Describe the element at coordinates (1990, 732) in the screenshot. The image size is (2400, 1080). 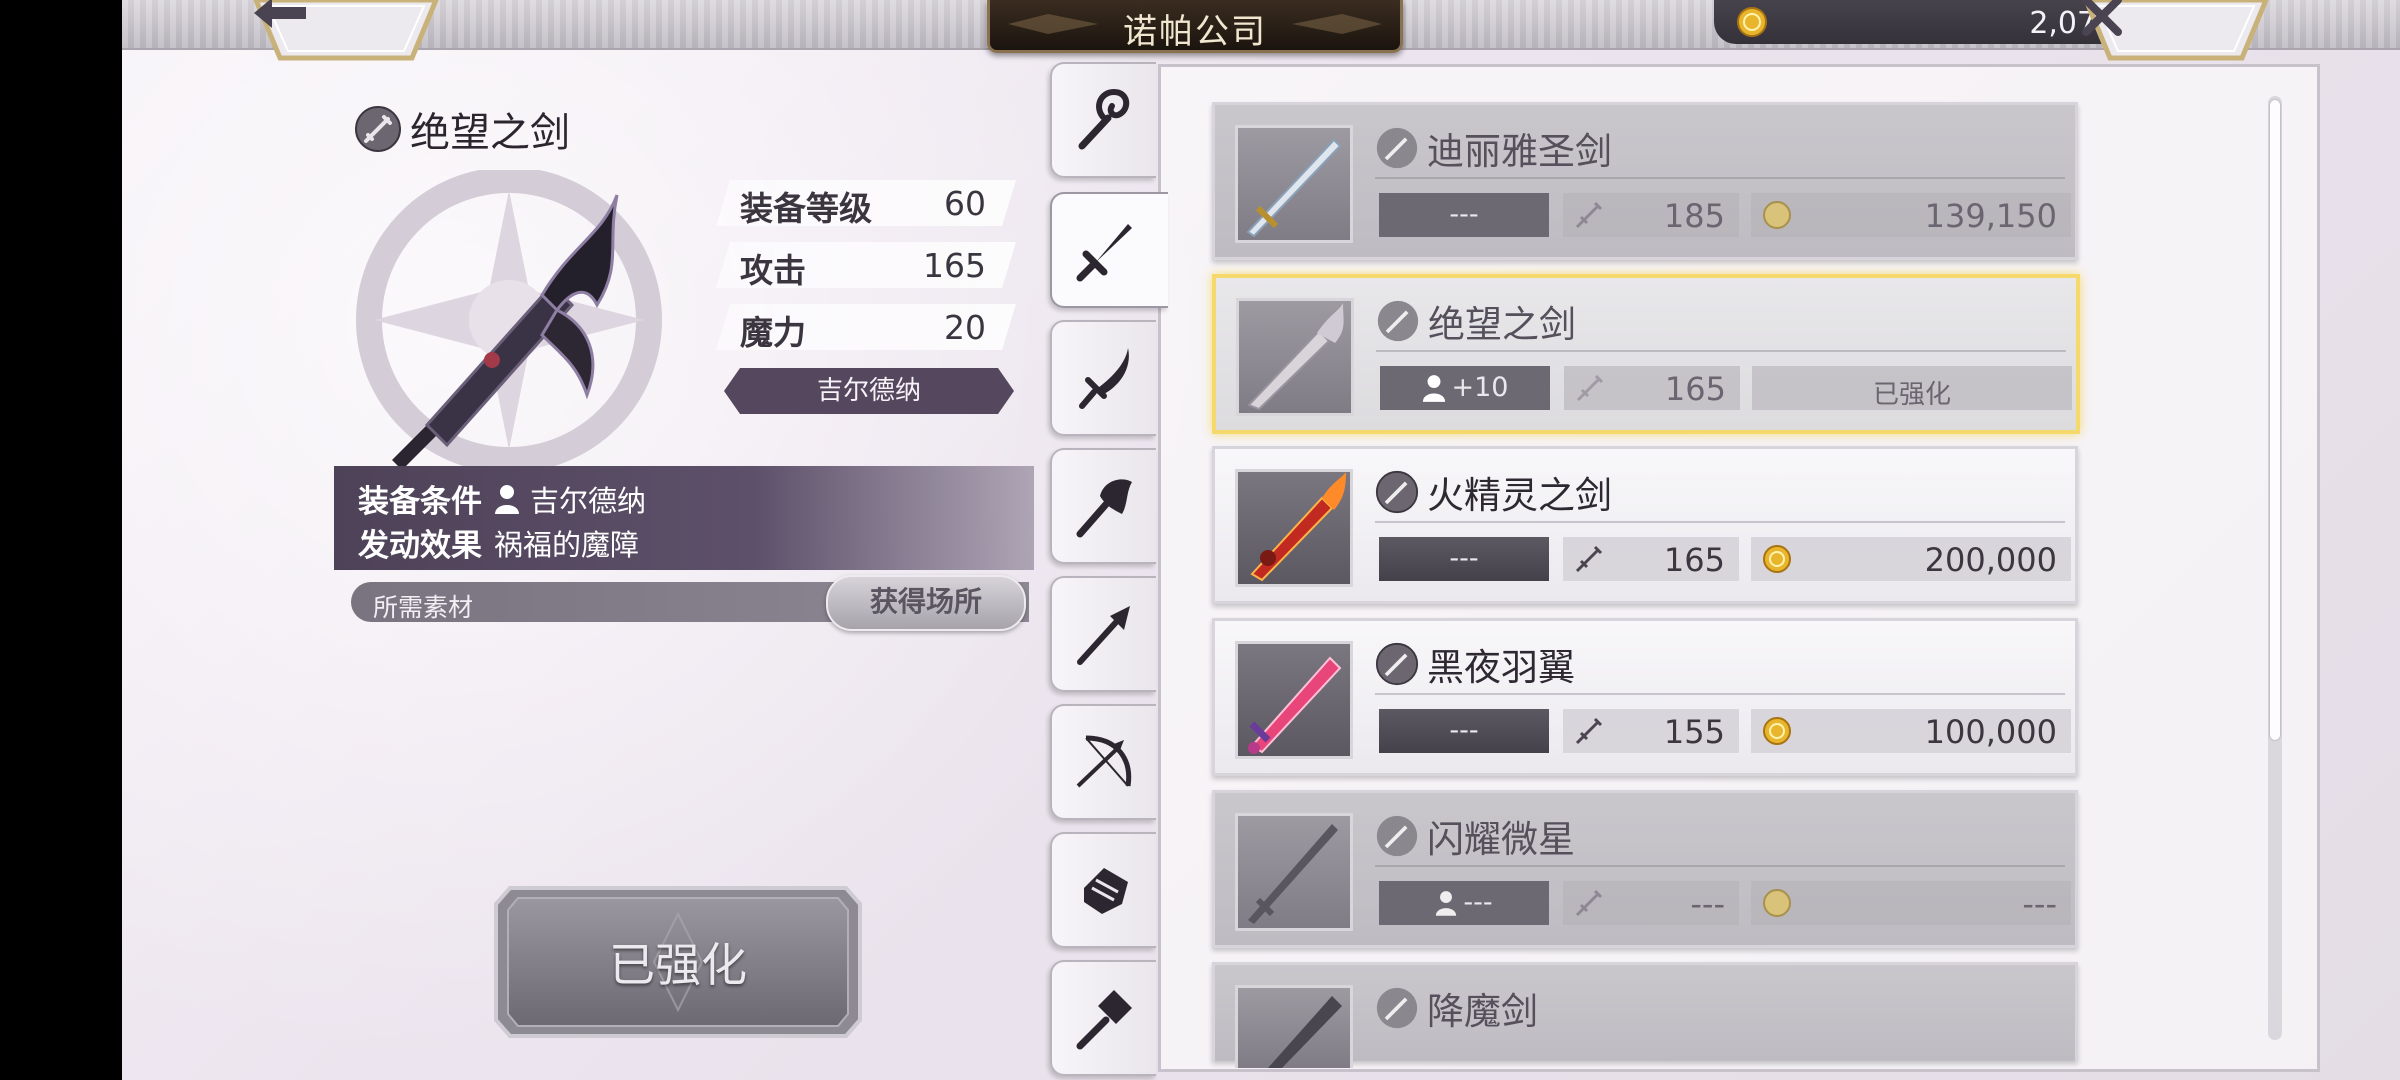
I see `price-value: 100,000` at that location.